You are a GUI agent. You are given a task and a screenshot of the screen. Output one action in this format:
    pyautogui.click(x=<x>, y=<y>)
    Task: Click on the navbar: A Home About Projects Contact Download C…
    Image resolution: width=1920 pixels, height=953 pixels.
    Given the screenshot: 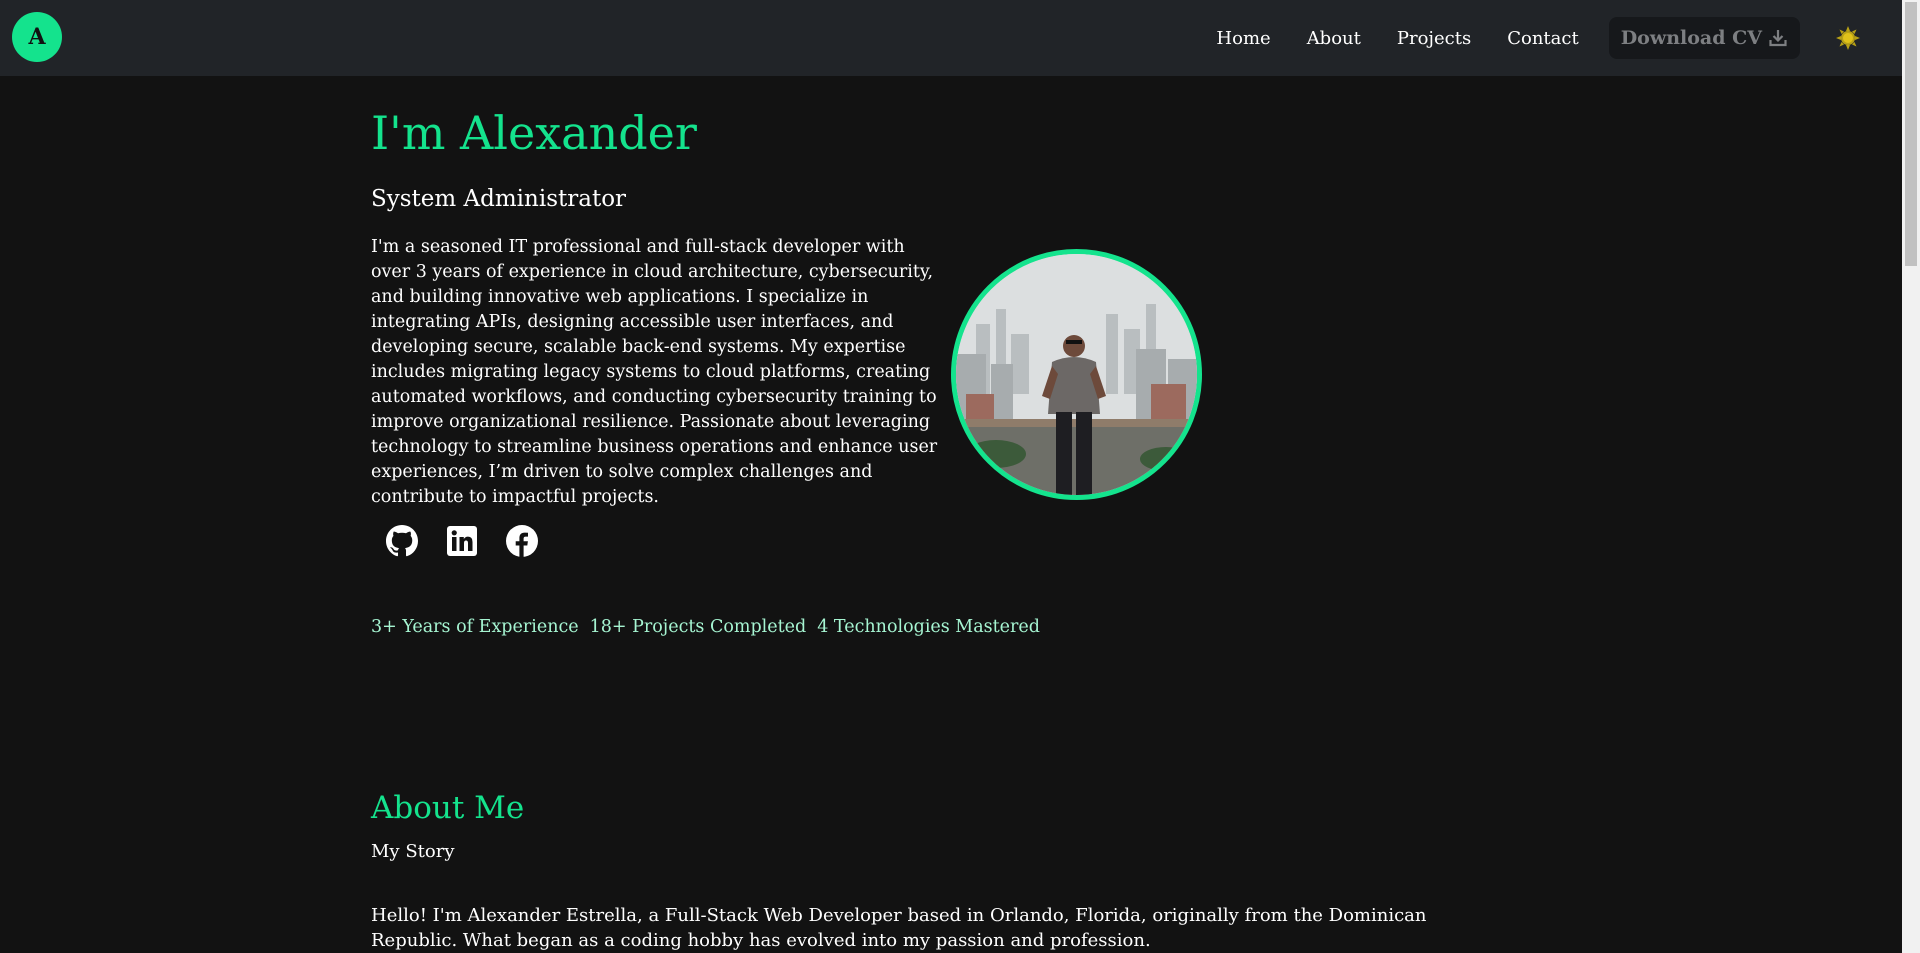 What is the action you would take?
    pyautogui.click(x=951, y=38)
    